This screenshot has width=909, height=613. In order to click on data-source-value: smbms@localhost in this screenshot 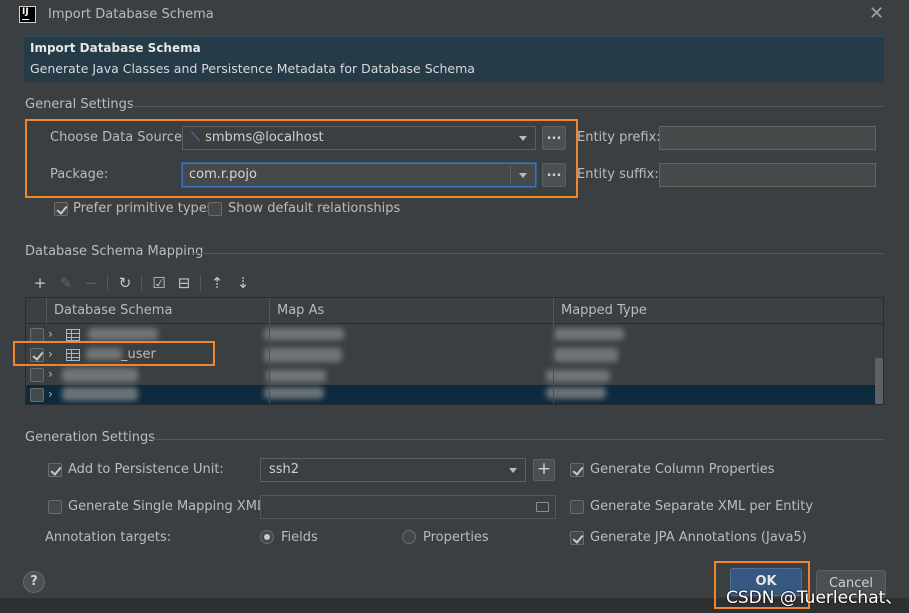, I will do `click(264, 137)`.